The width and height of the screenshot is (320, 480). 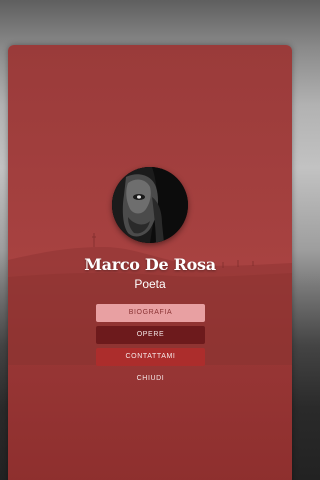 I want to click on profile-role: Poeta, so click(x=150, y=284).